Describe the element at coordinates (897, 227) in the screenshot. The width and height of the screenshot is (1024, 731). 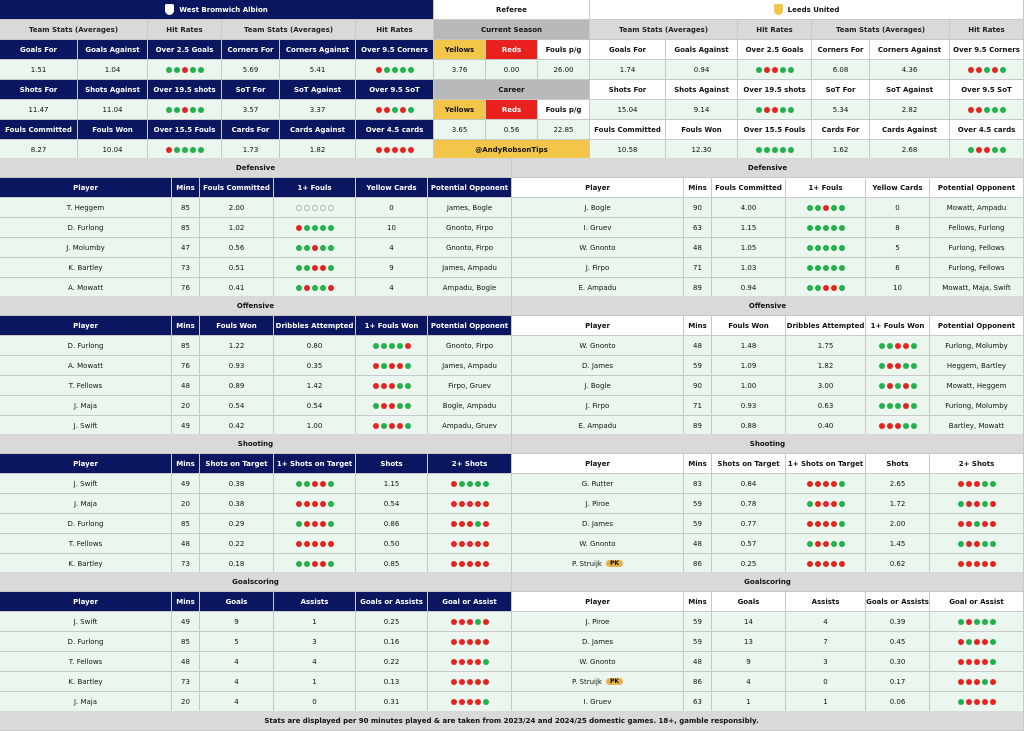
I see `stat-value-text: 8` at that location.